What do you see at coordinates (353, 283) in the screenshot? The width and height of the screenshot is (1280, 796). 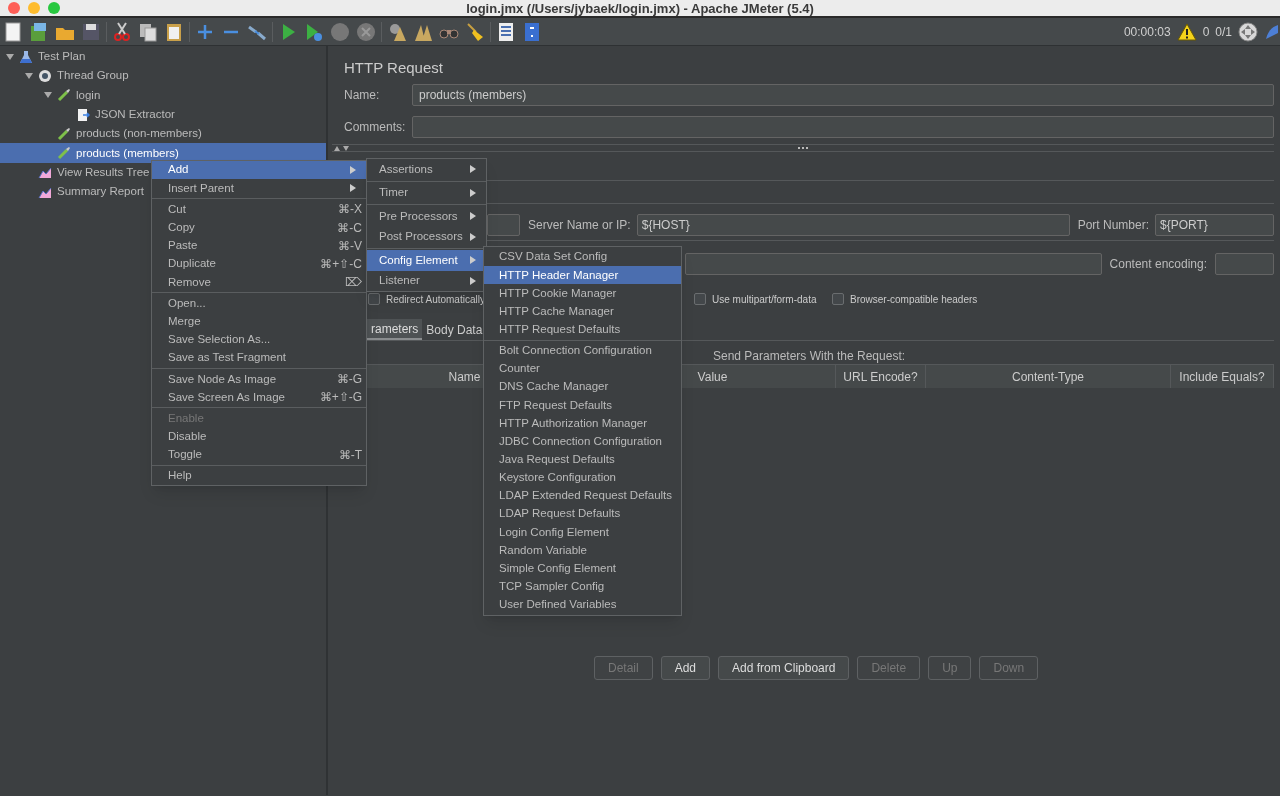 I see `shortcut-label: ⌦` at bounding box center [353, 283].